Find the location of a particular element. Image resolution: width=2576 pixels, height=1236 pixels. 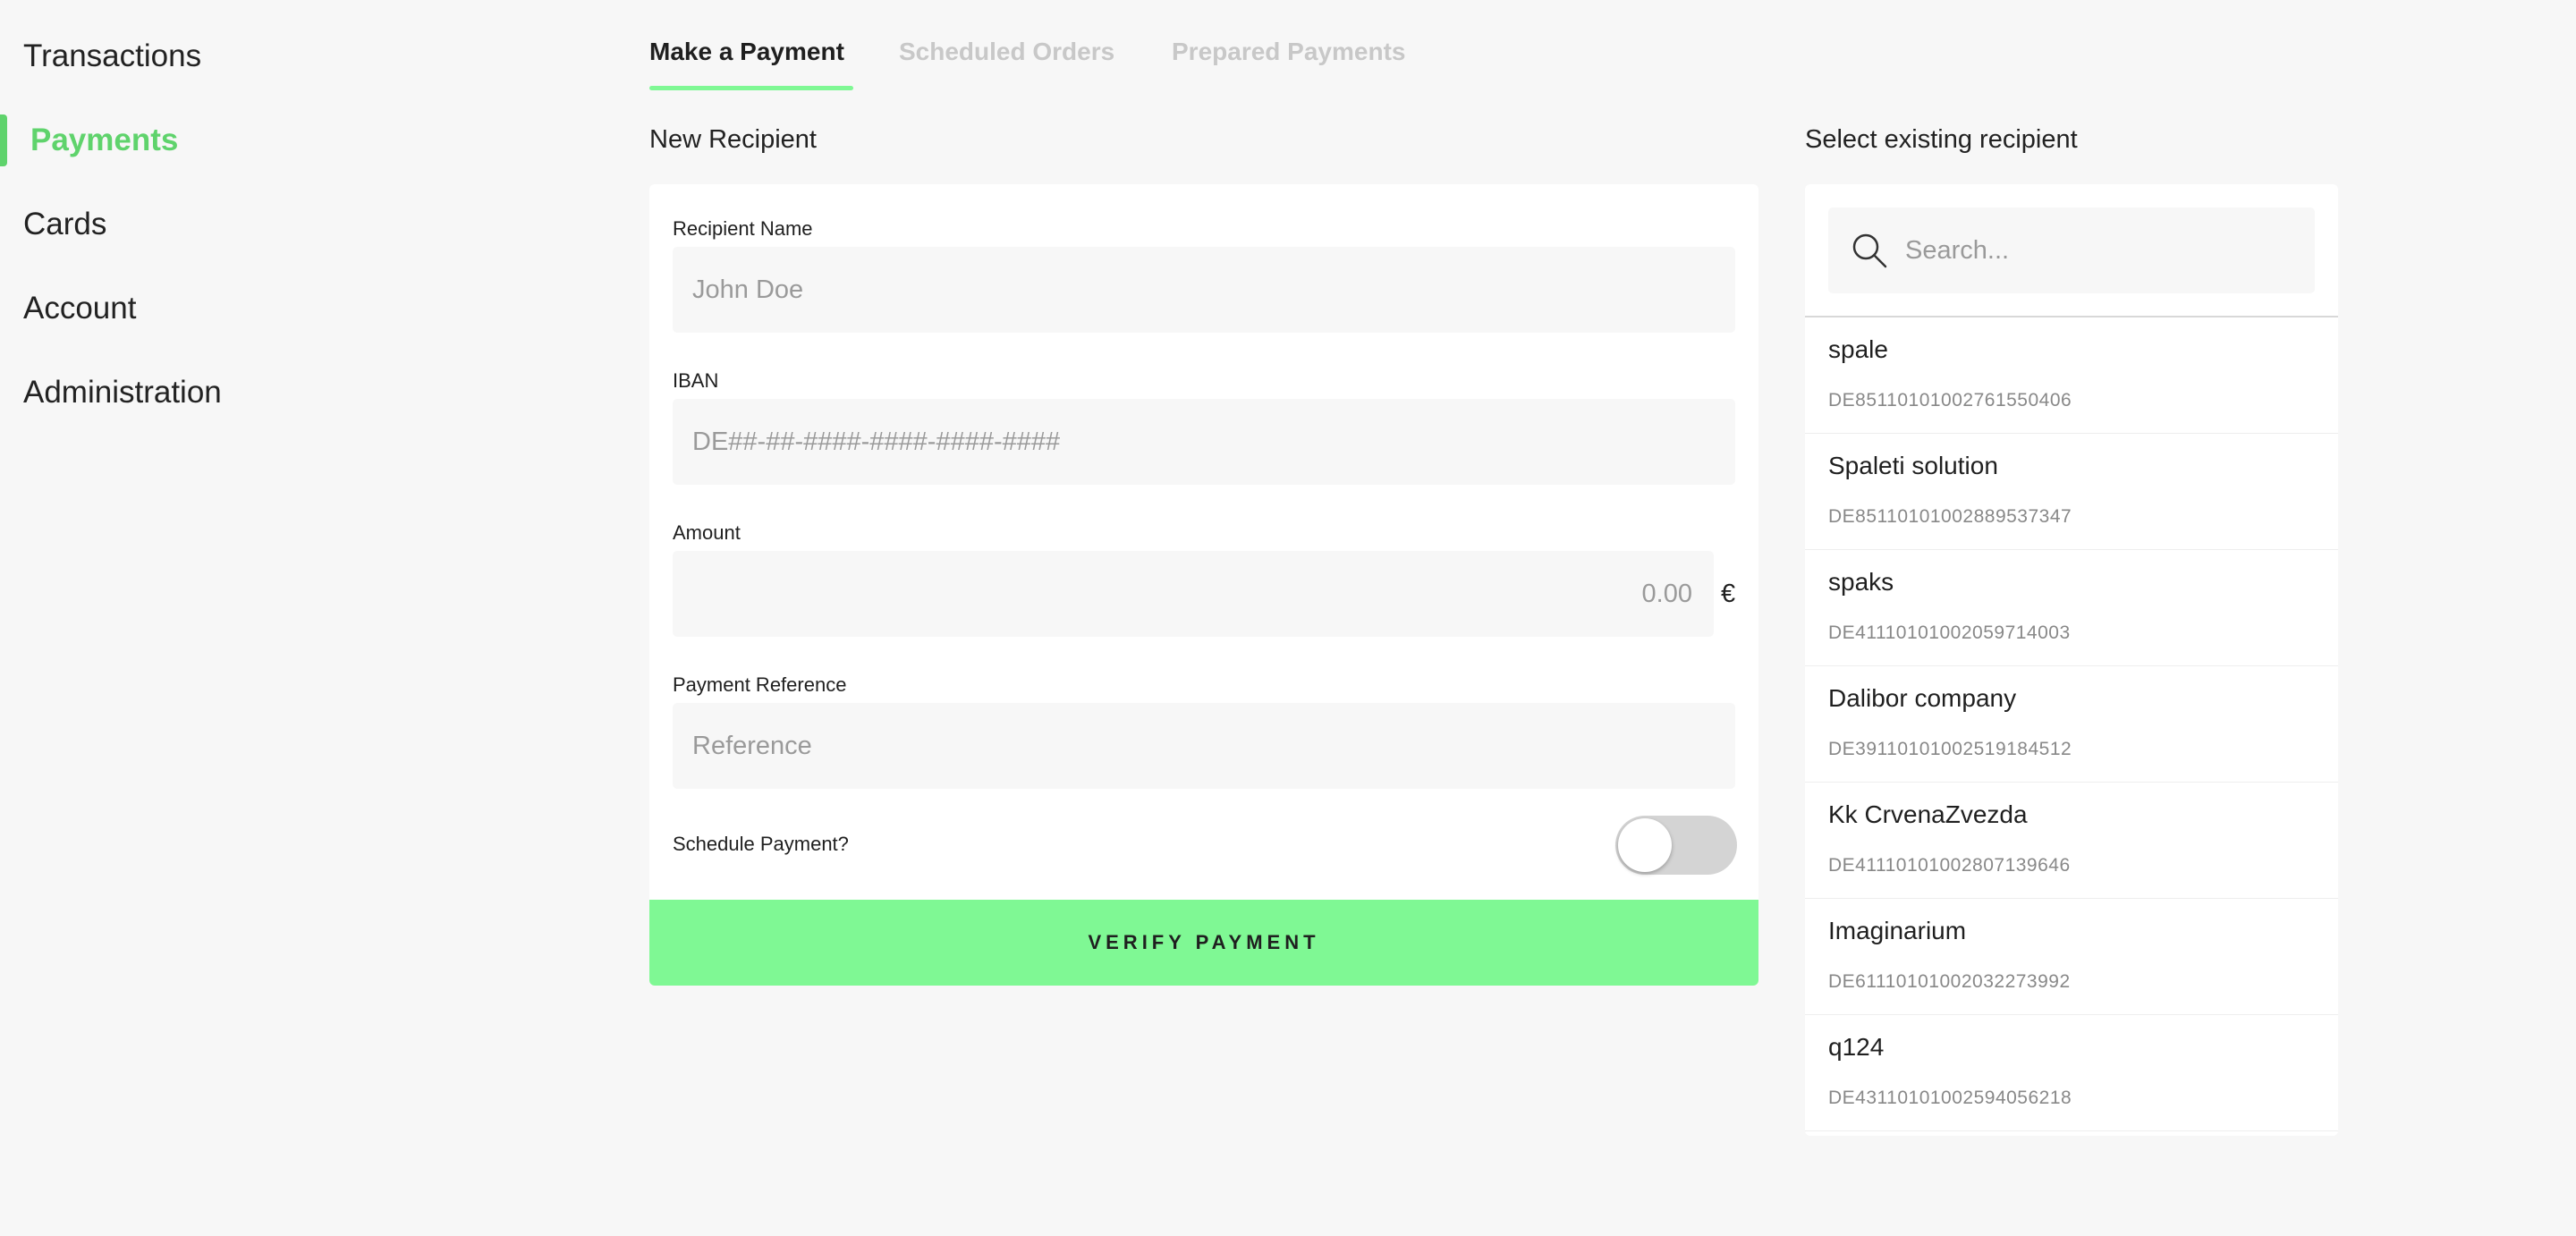

recipient-item: q124 DE43110101002594056218 is located at coordinates (2071, 1073).